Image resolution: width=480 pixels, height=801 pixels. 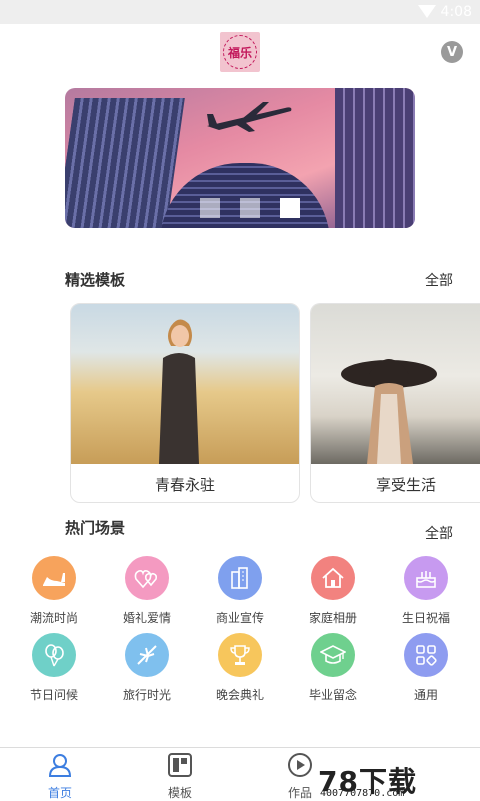 What do you see at coordinates (54, 578) in the screenshot?
I see `high-heel-icon` at bounding box center [54, 578].